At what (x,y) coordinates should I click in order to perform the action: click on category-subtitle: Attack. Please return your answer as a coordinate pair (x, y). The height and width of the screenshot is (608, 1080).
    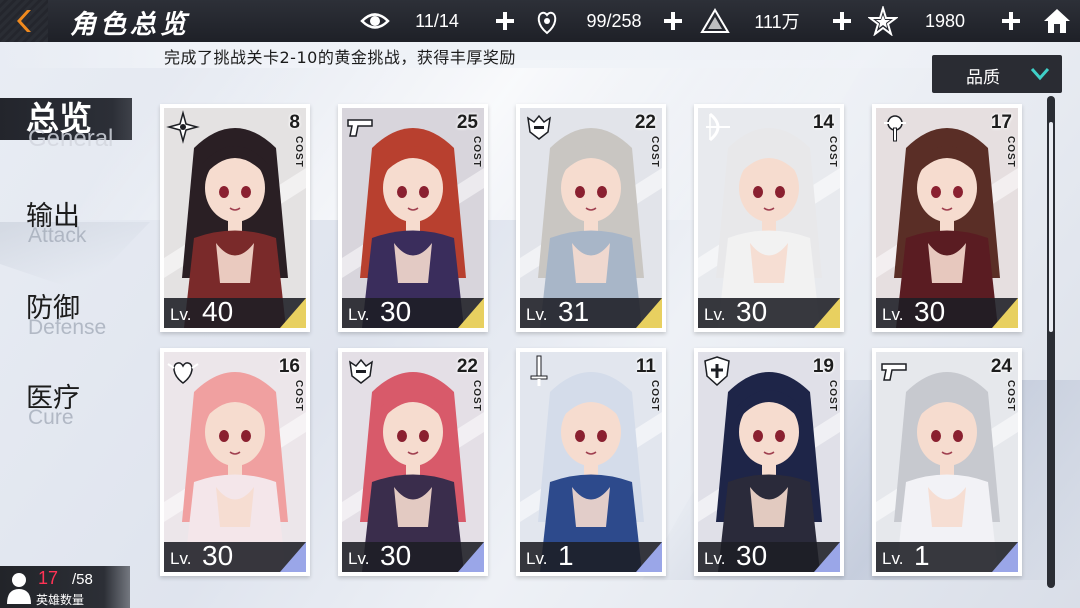
    Looking at the image, I should click on (57, 235).